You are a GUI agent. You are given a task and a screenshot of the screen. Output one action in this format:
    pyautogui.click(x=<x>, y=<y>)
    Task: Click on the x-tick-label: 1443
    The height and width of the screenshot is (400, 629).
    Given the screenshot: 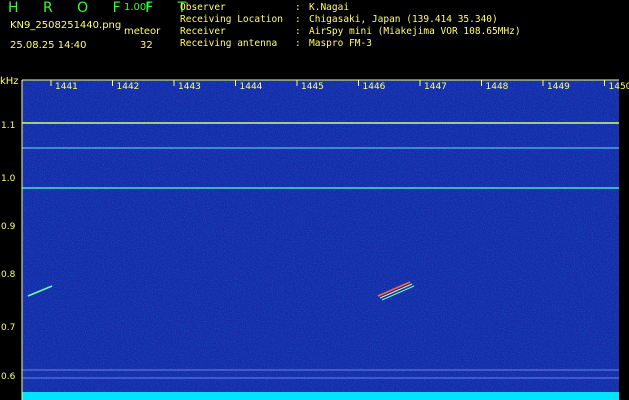 What is the action you would take?
    pyautogui.click(x=189, y=87)
    